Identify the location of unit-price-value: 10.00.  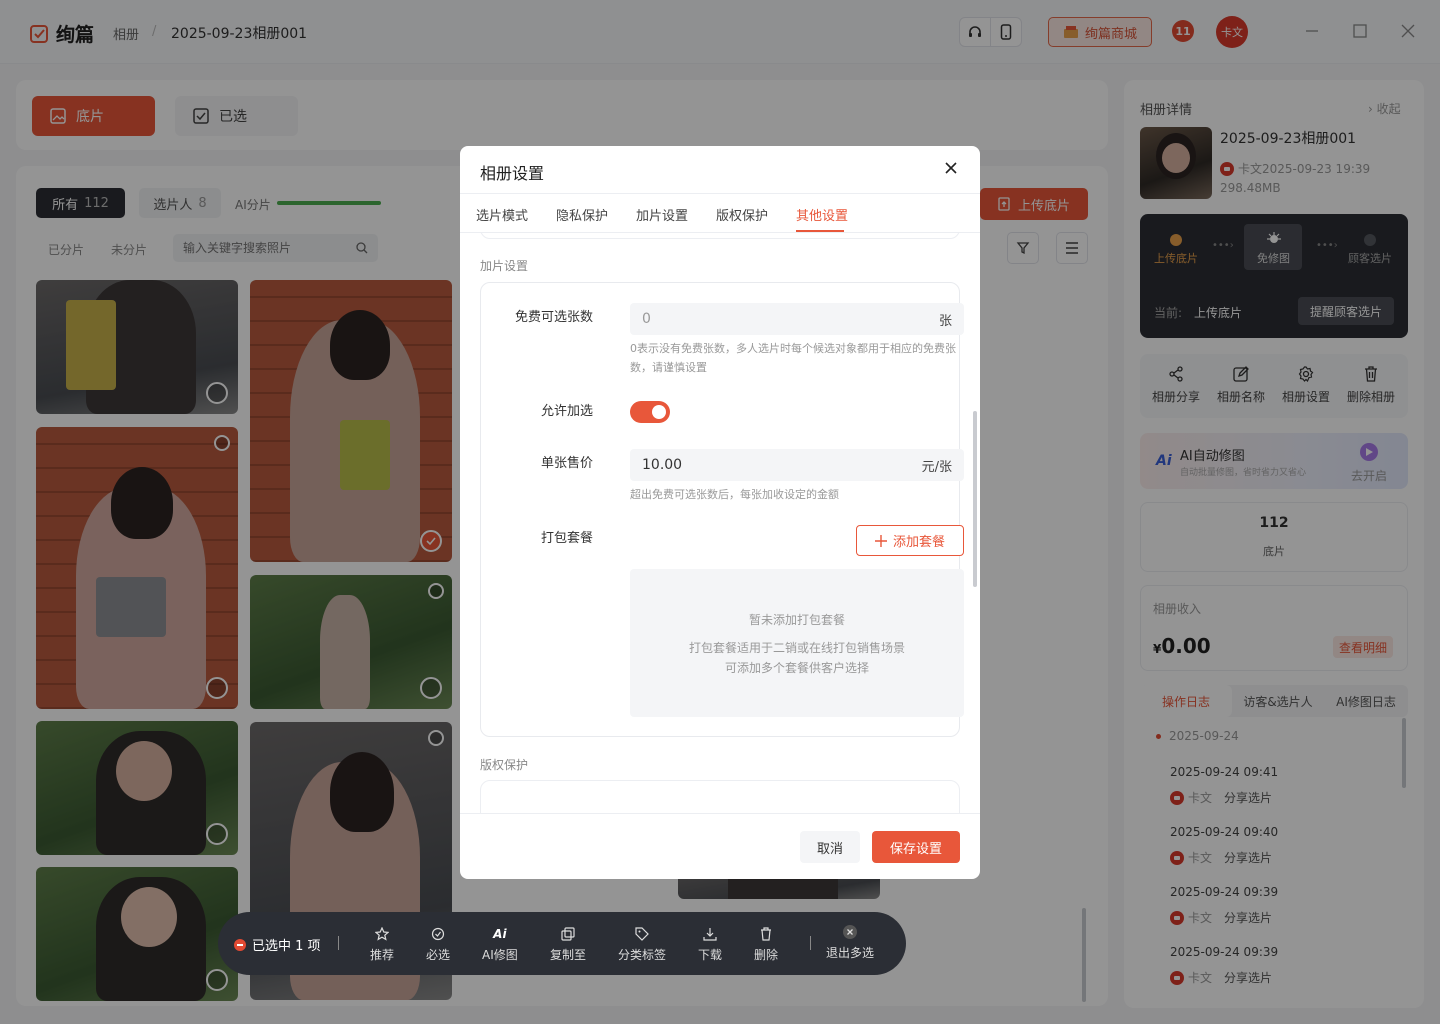
(662, 465).